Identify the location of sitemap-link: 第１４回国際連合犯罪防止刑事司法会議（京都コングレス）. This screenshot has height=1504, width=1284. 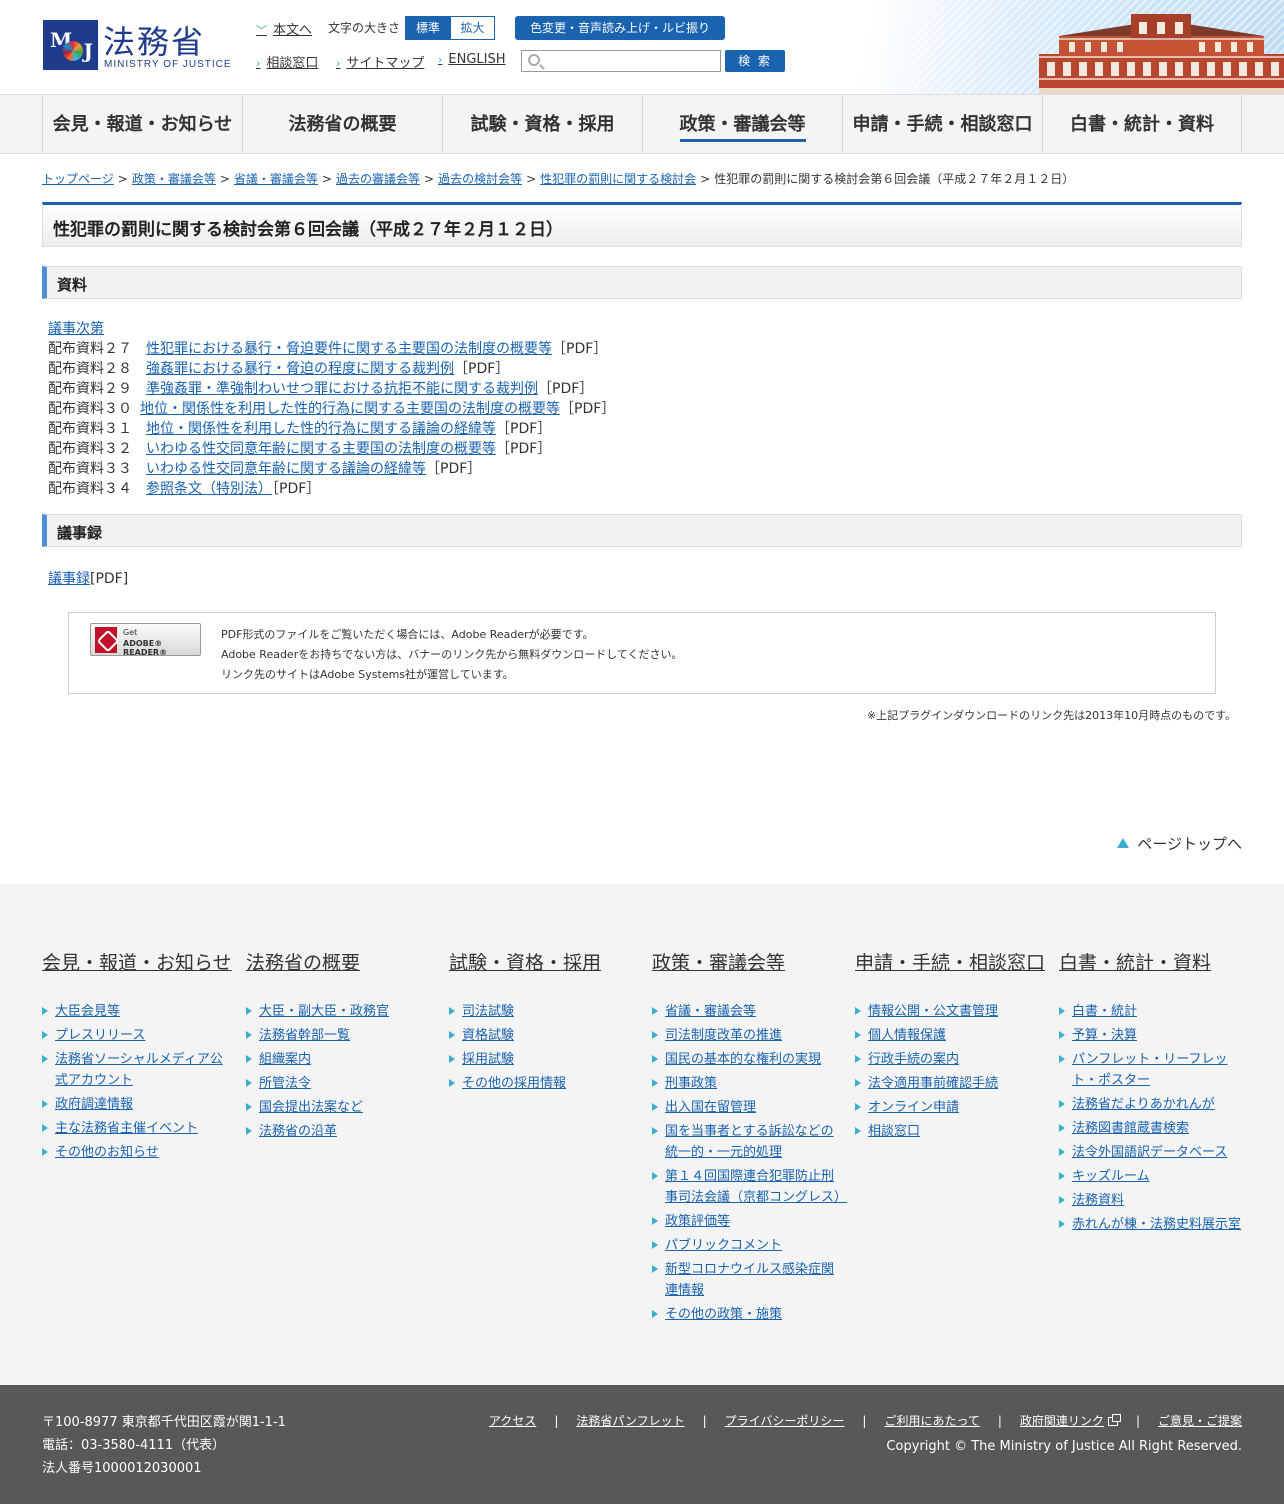
(756, 1187).